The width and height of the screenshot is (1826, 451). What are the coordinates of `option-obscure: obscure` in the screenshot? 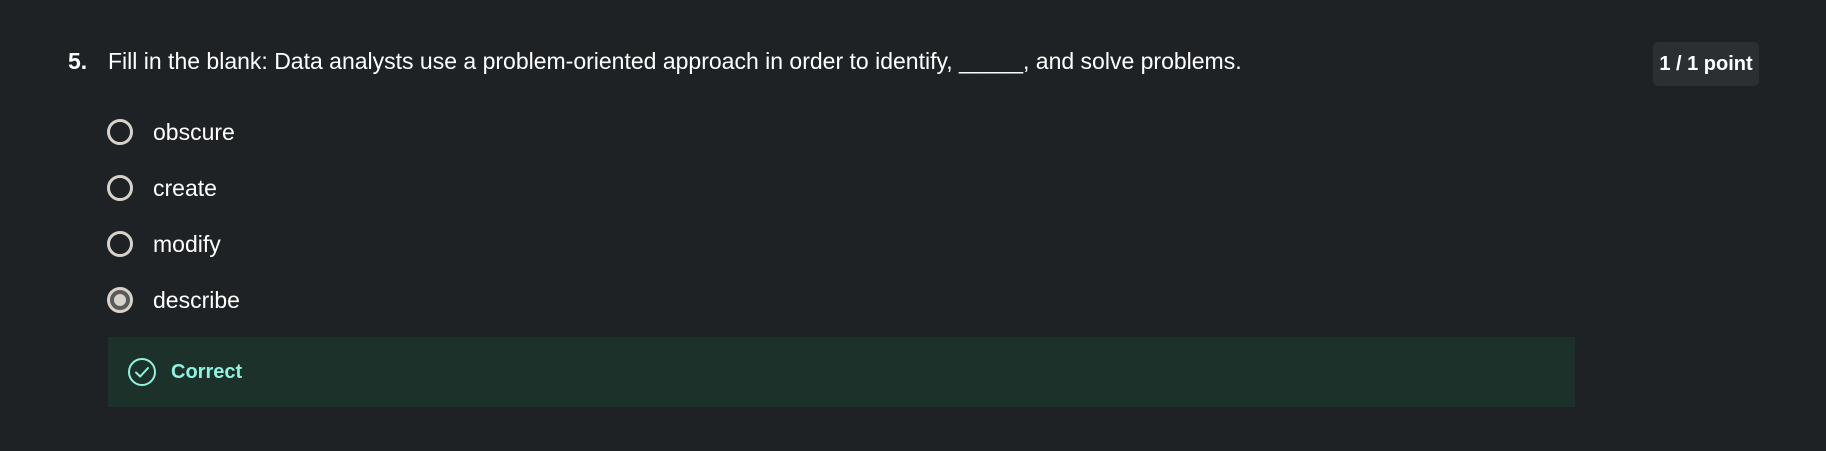 It's located at (173, 132).